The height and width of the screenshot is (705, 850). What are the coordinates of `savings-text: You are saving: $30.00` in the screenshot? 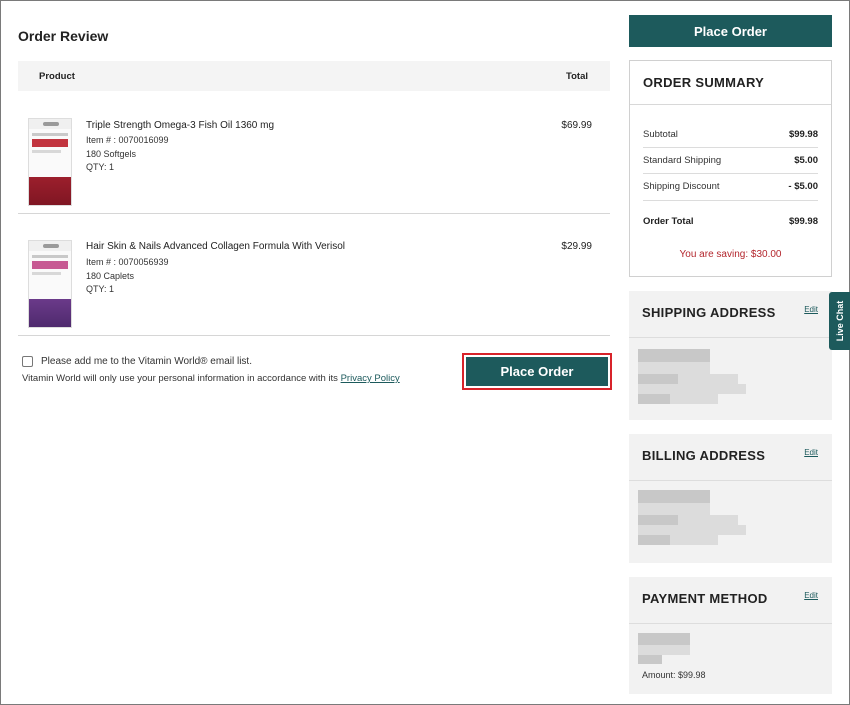 It's located at (730, 254).